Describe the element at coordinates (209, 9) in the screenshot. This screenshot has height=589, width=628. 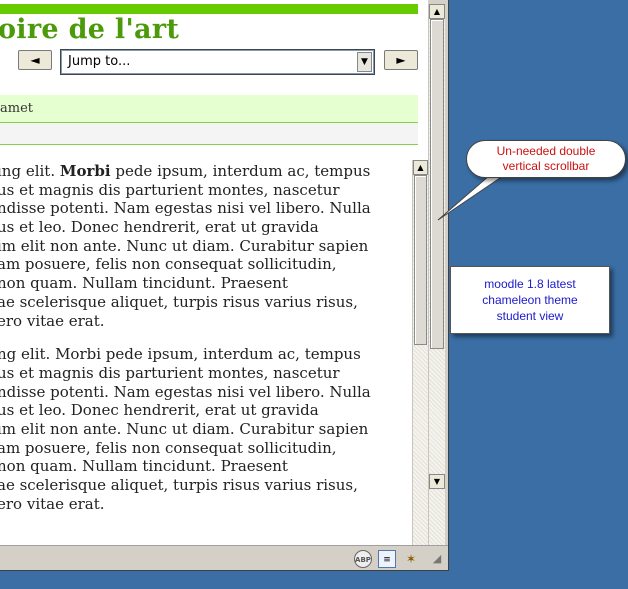
I see `header-bar` at that location.